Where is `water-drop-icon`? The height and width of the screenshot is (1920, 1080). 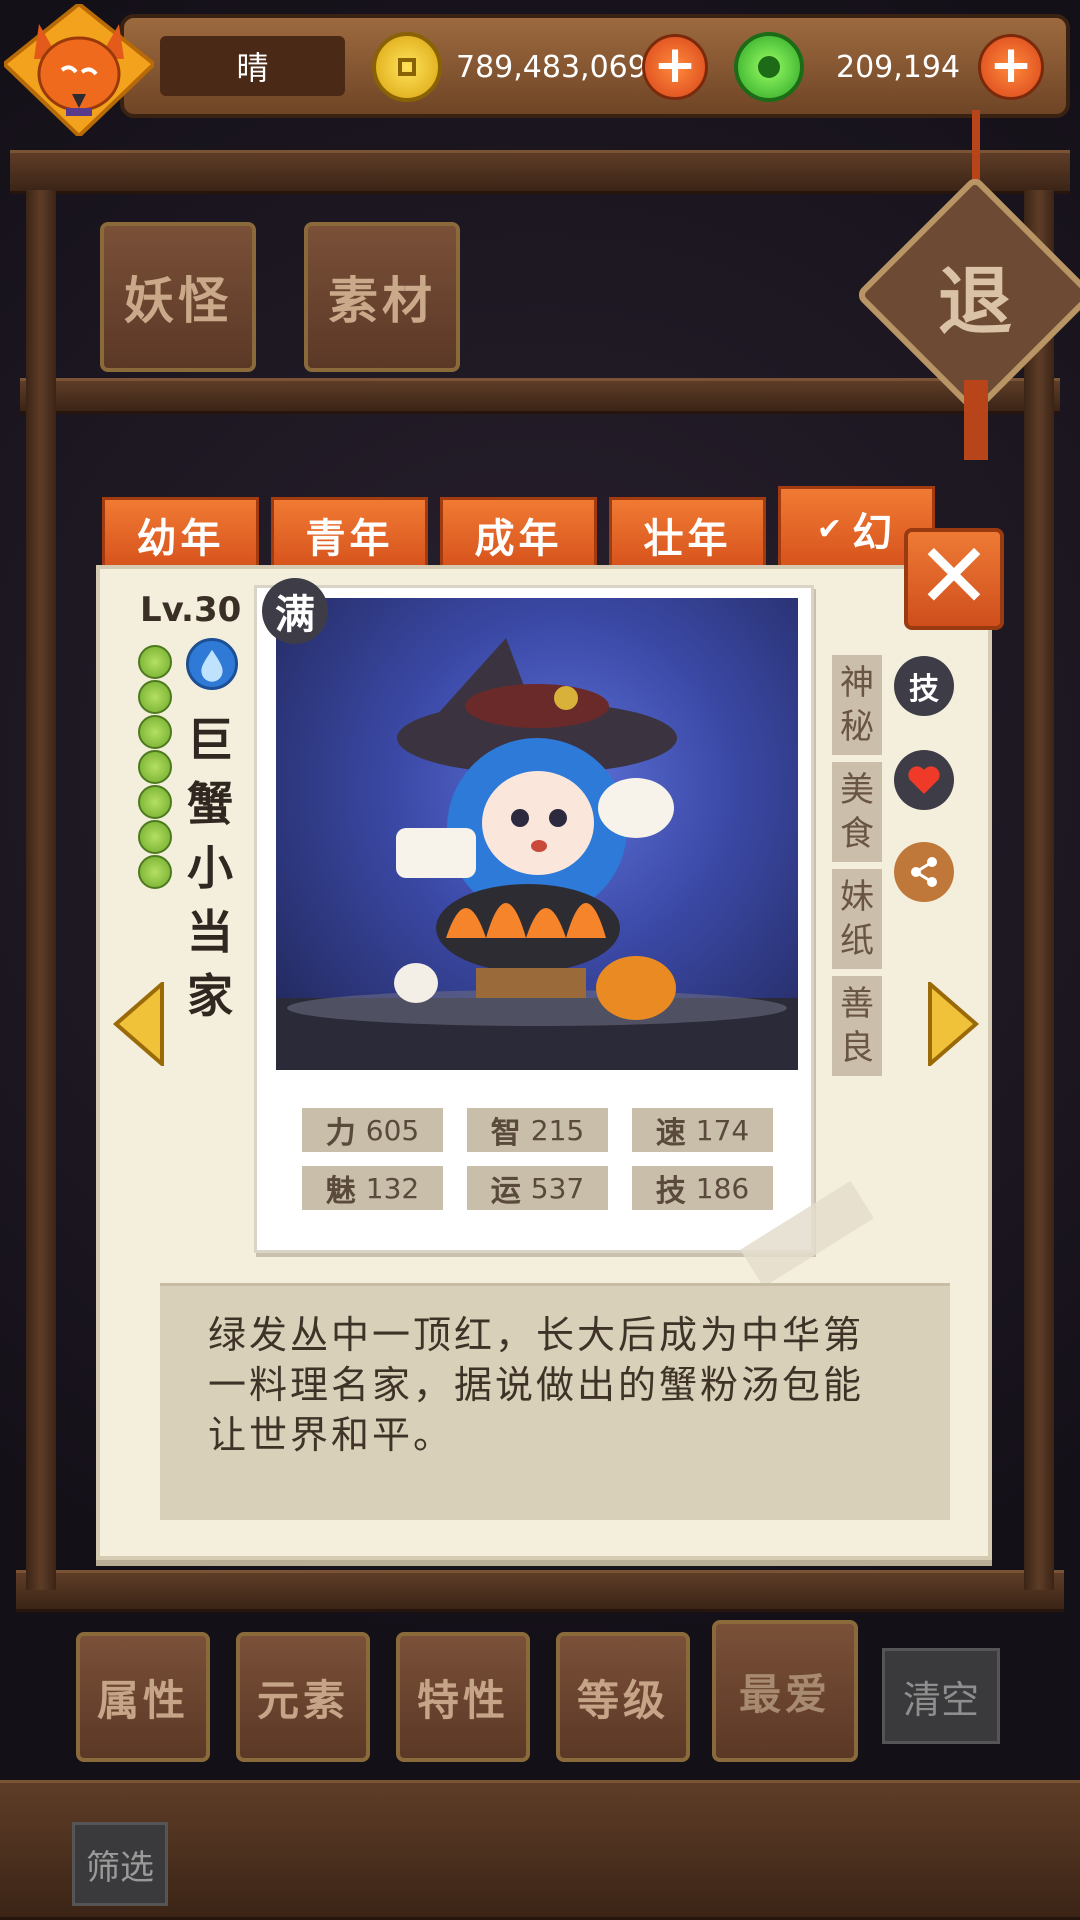 water-drop-icon is located at coordinates (212, 664).